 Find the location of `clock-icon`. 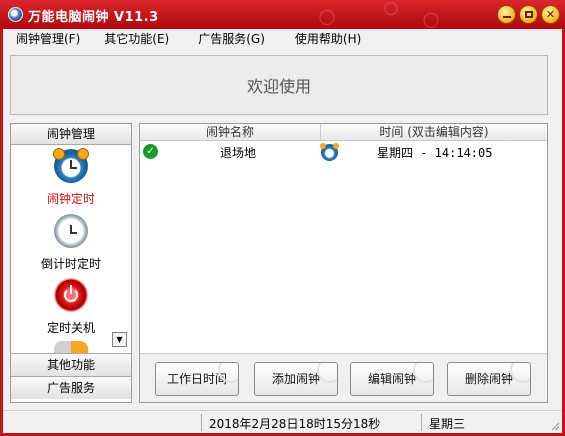

clock-icon is located at coordinates (71, 231).